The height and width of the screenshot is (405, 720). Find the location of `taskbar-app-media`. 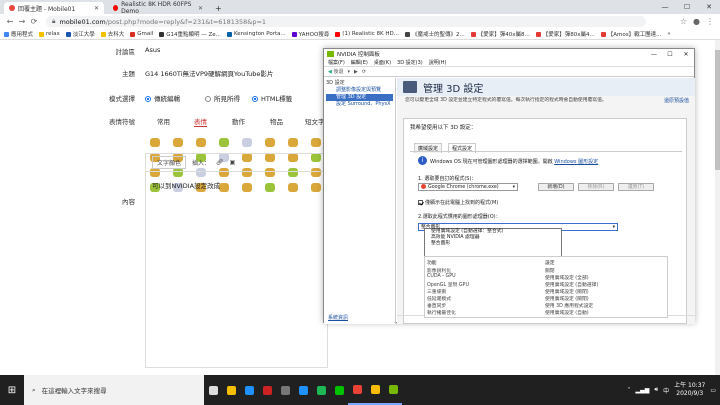

taskbar-app-media is located at coordinates (267, 390).